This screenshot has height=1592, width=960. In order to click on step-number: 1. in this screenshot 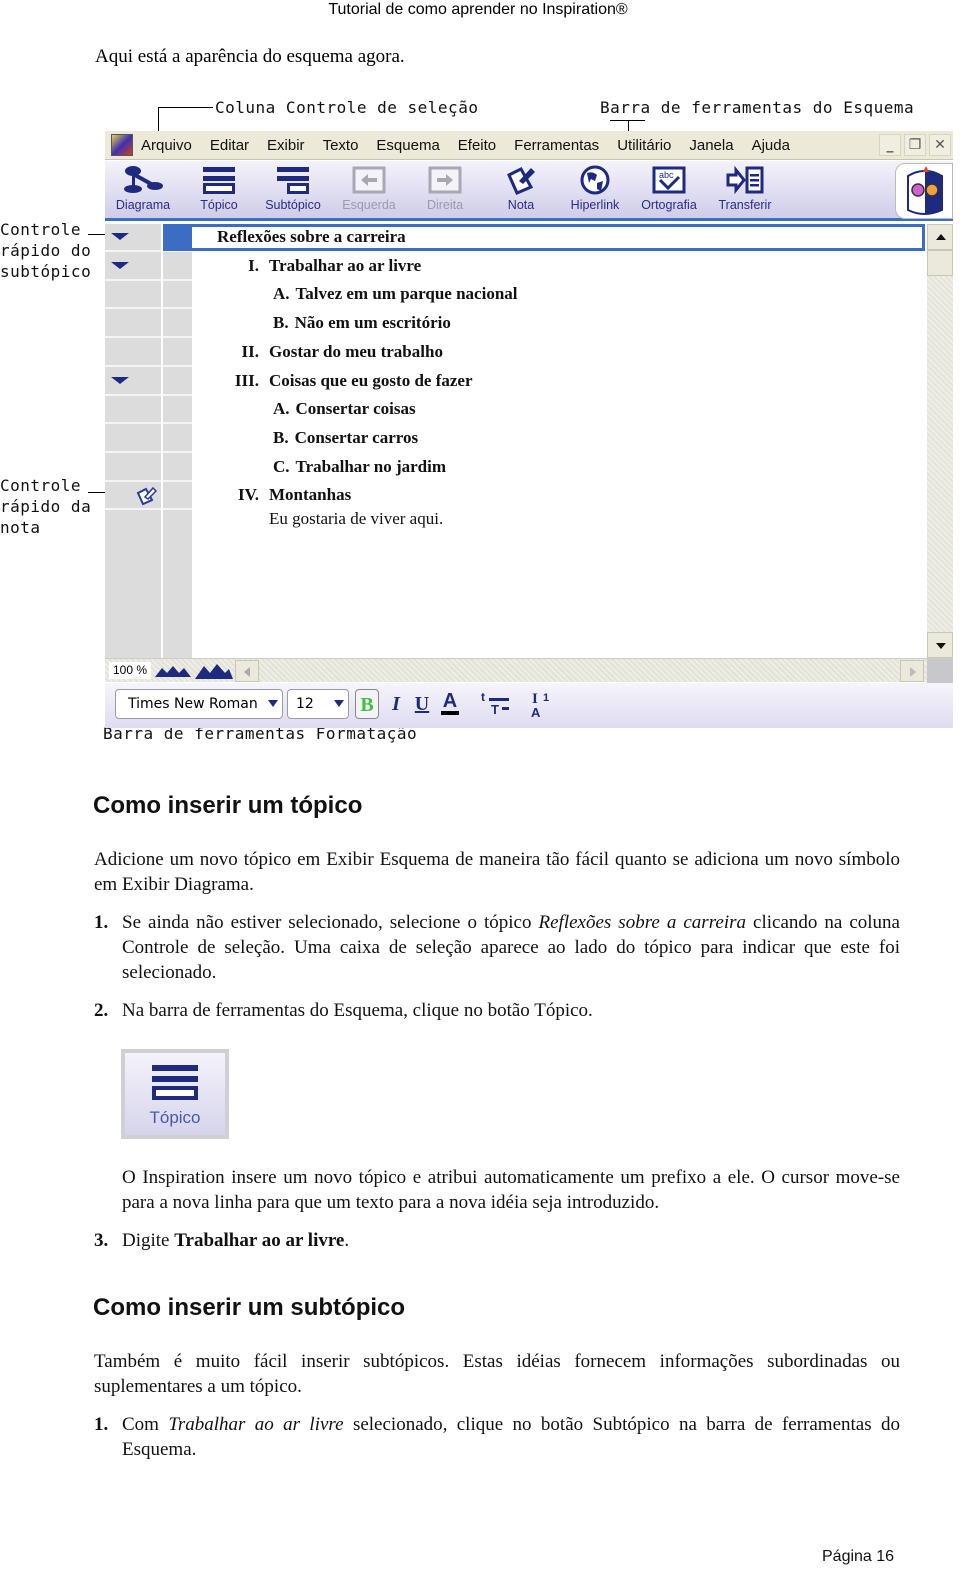, I will do `click(101, 922)`.